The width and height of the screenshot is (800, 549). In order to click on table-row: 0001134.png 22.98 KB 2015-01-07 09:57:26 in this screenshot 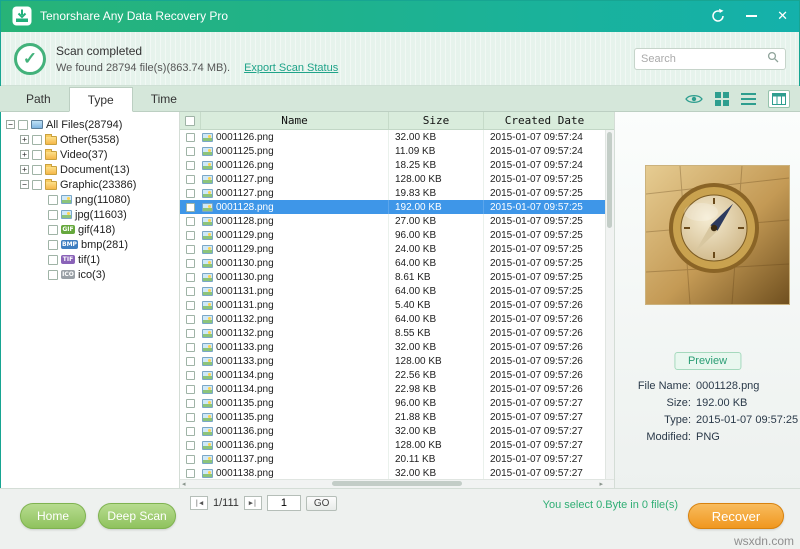, I will do `click(397, 389)`.